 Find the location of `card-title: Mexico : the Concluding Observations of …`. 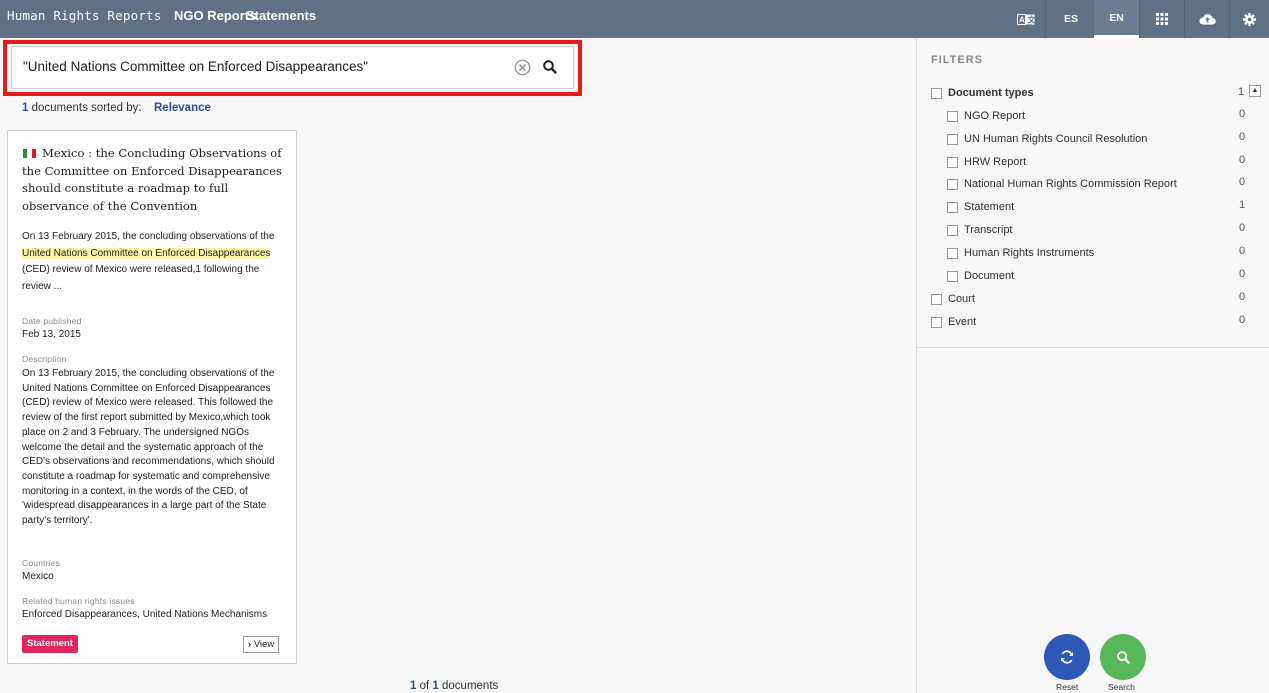

card-title: Mexico : the Concluding Observations of … is located at coordinates (155, 180).